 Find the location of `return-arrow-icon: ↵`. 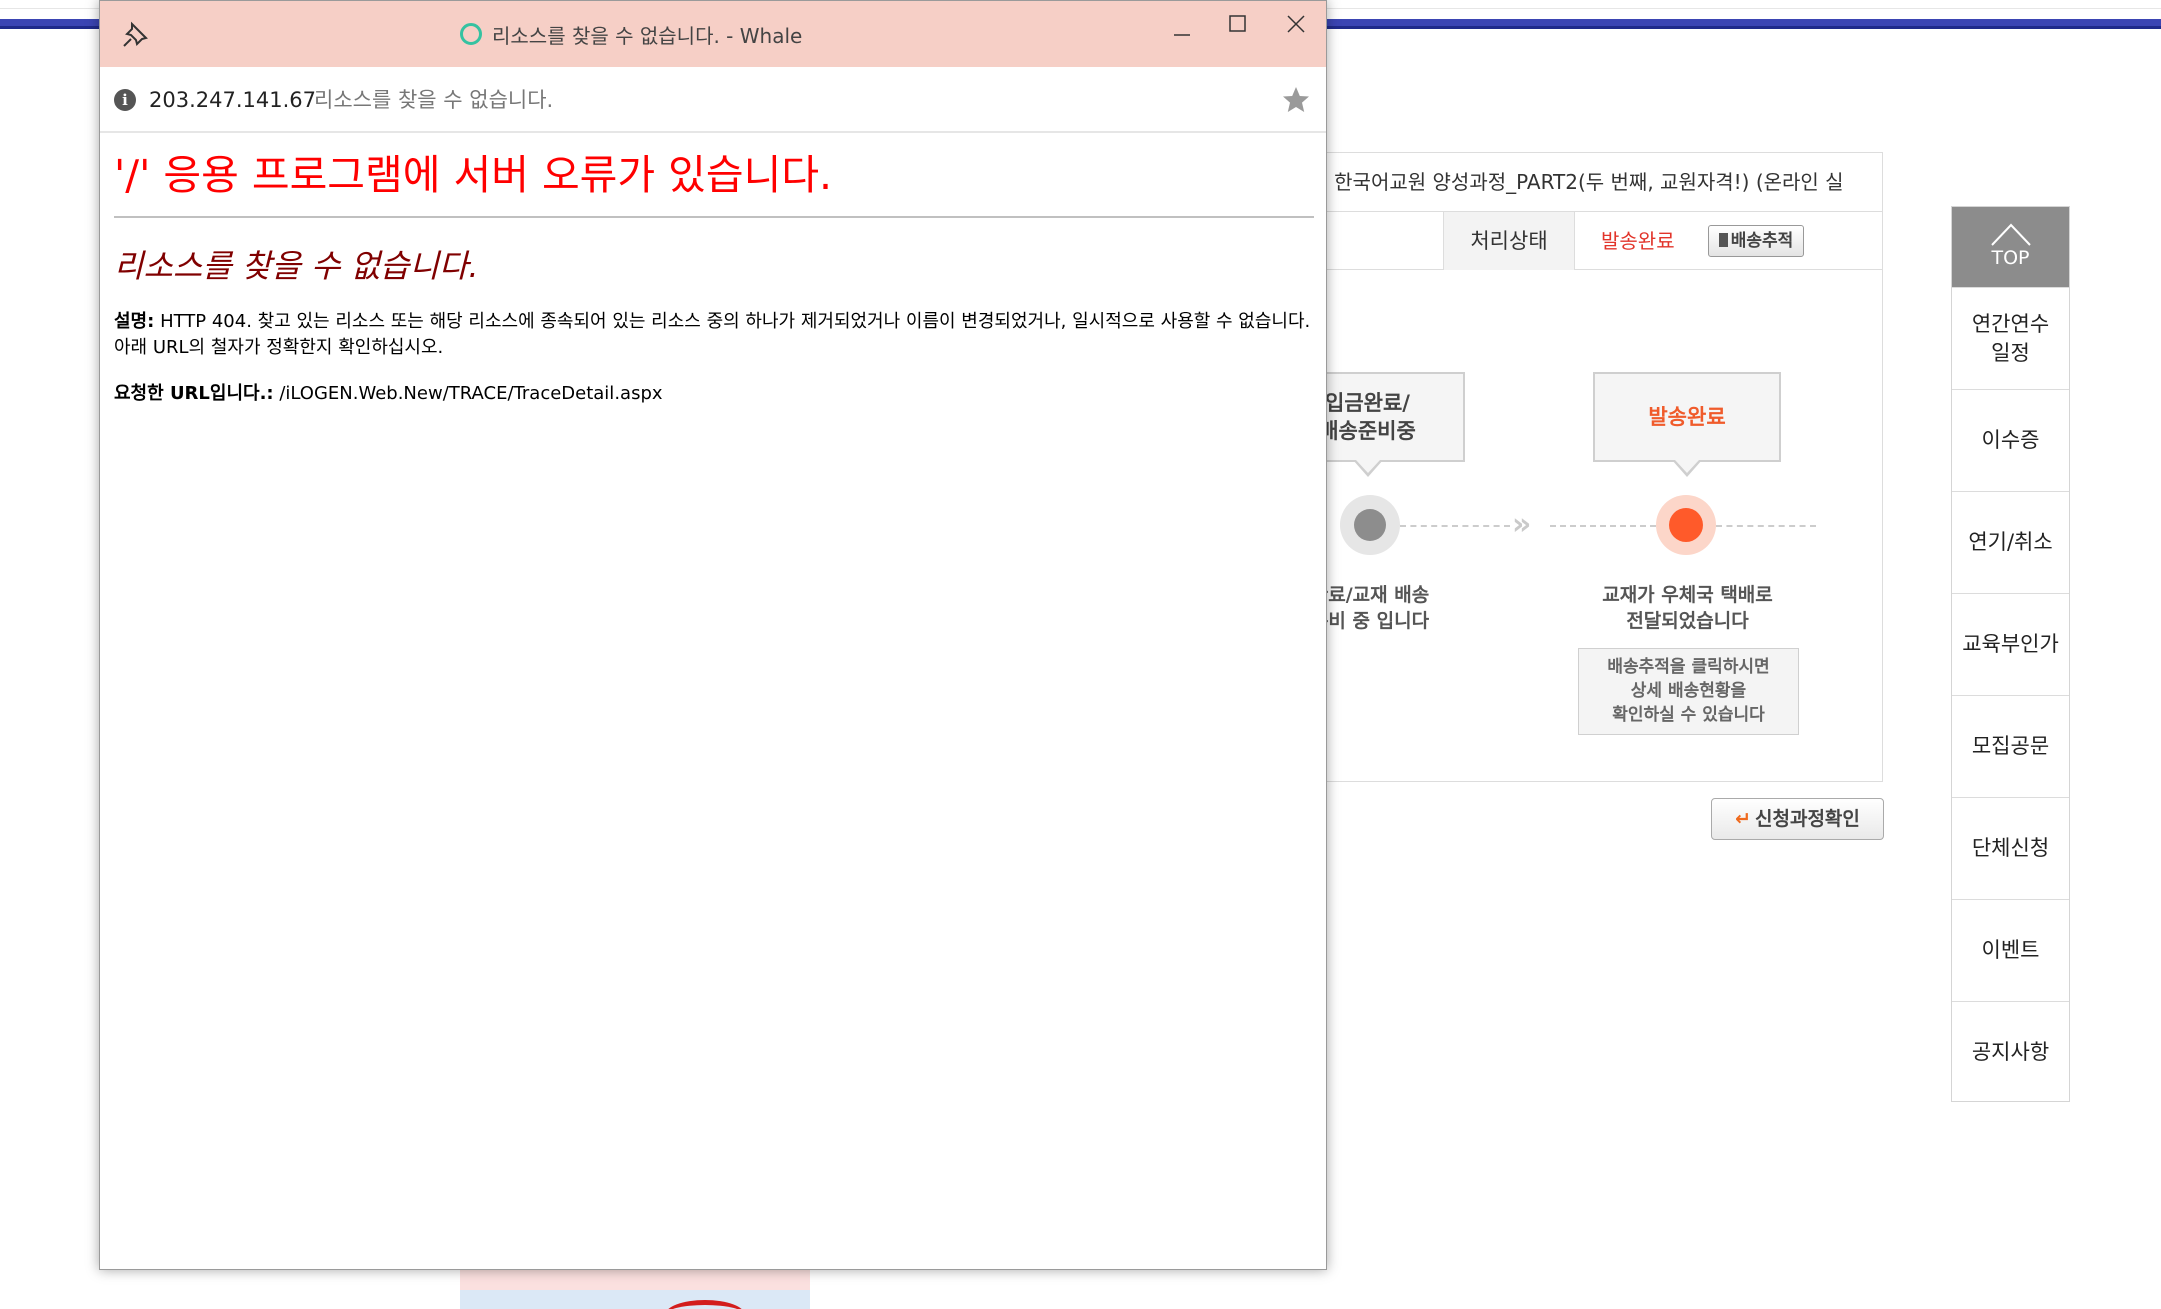

return-arrow-icon: ↵ is located at coordinates (1743, 819).